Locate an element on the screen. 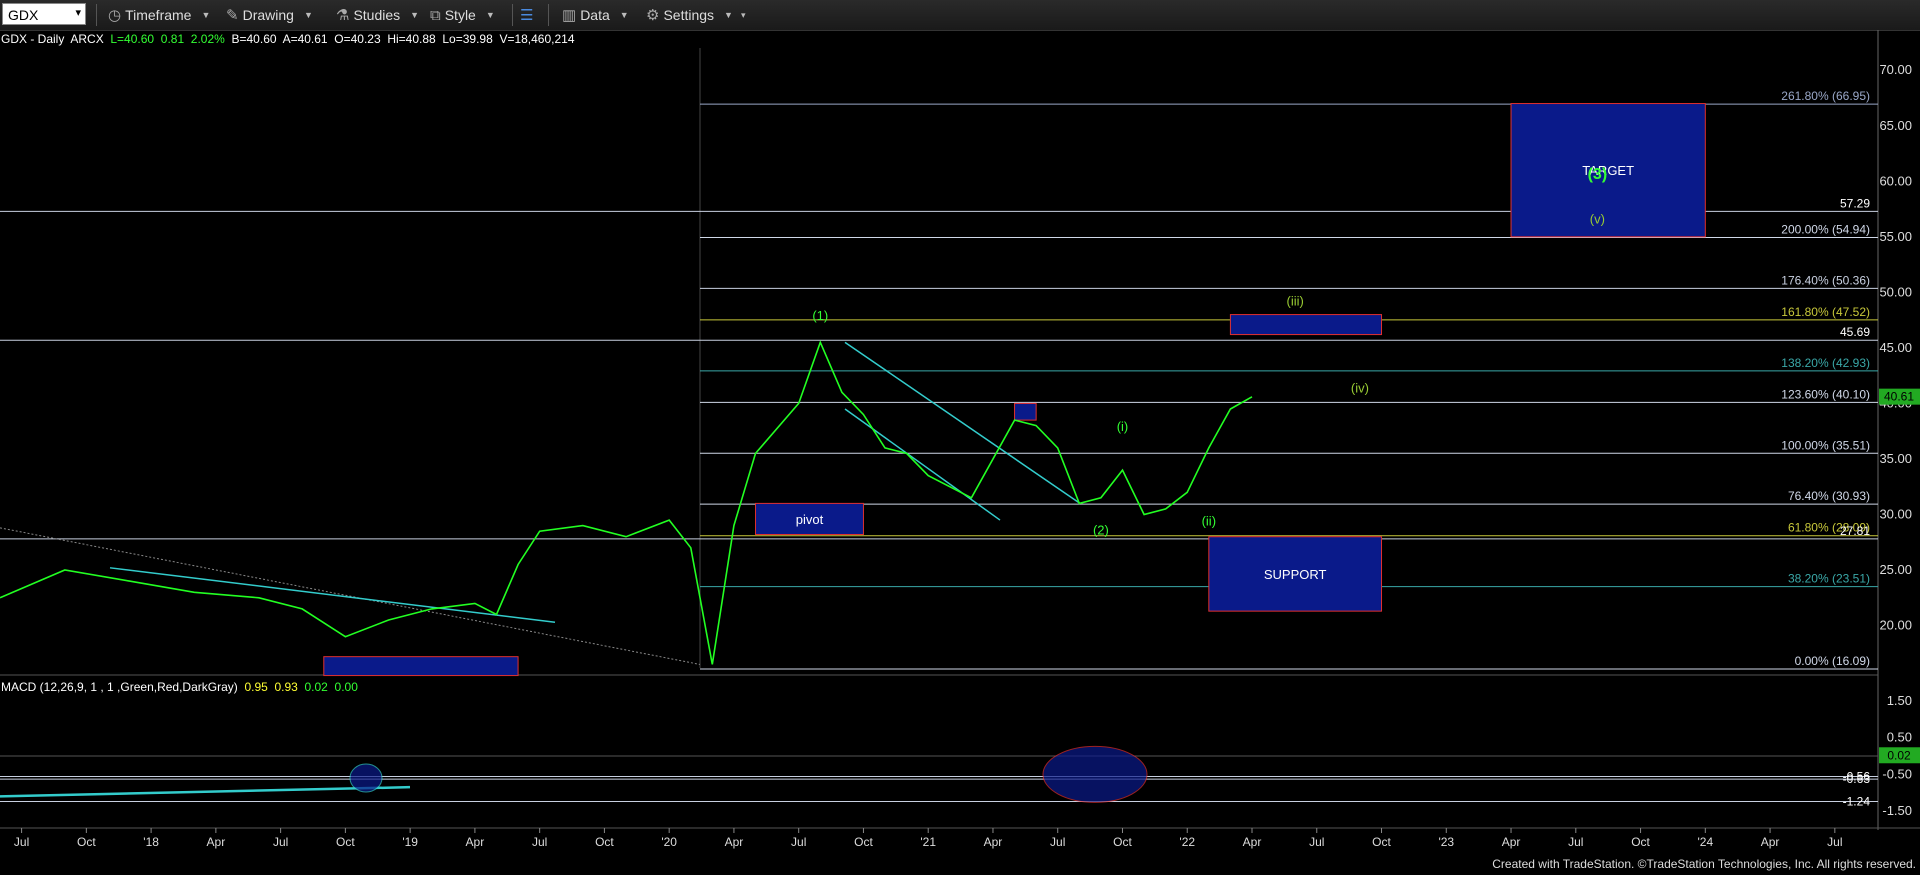 Image resolution: width=1920 pixels, height=875 pixels. y-tick-label: 20.00 is located at coordinates (1895, 625).